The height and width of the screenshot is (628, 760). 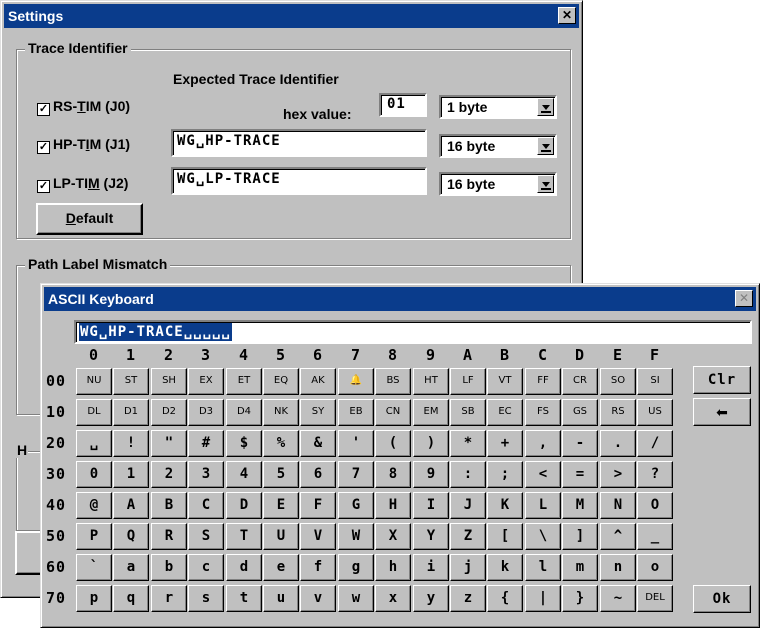 What do you see at coordinates (169, 536) in the screenshot?
I see `key-50-2: R` at bounding box center [169, 536].